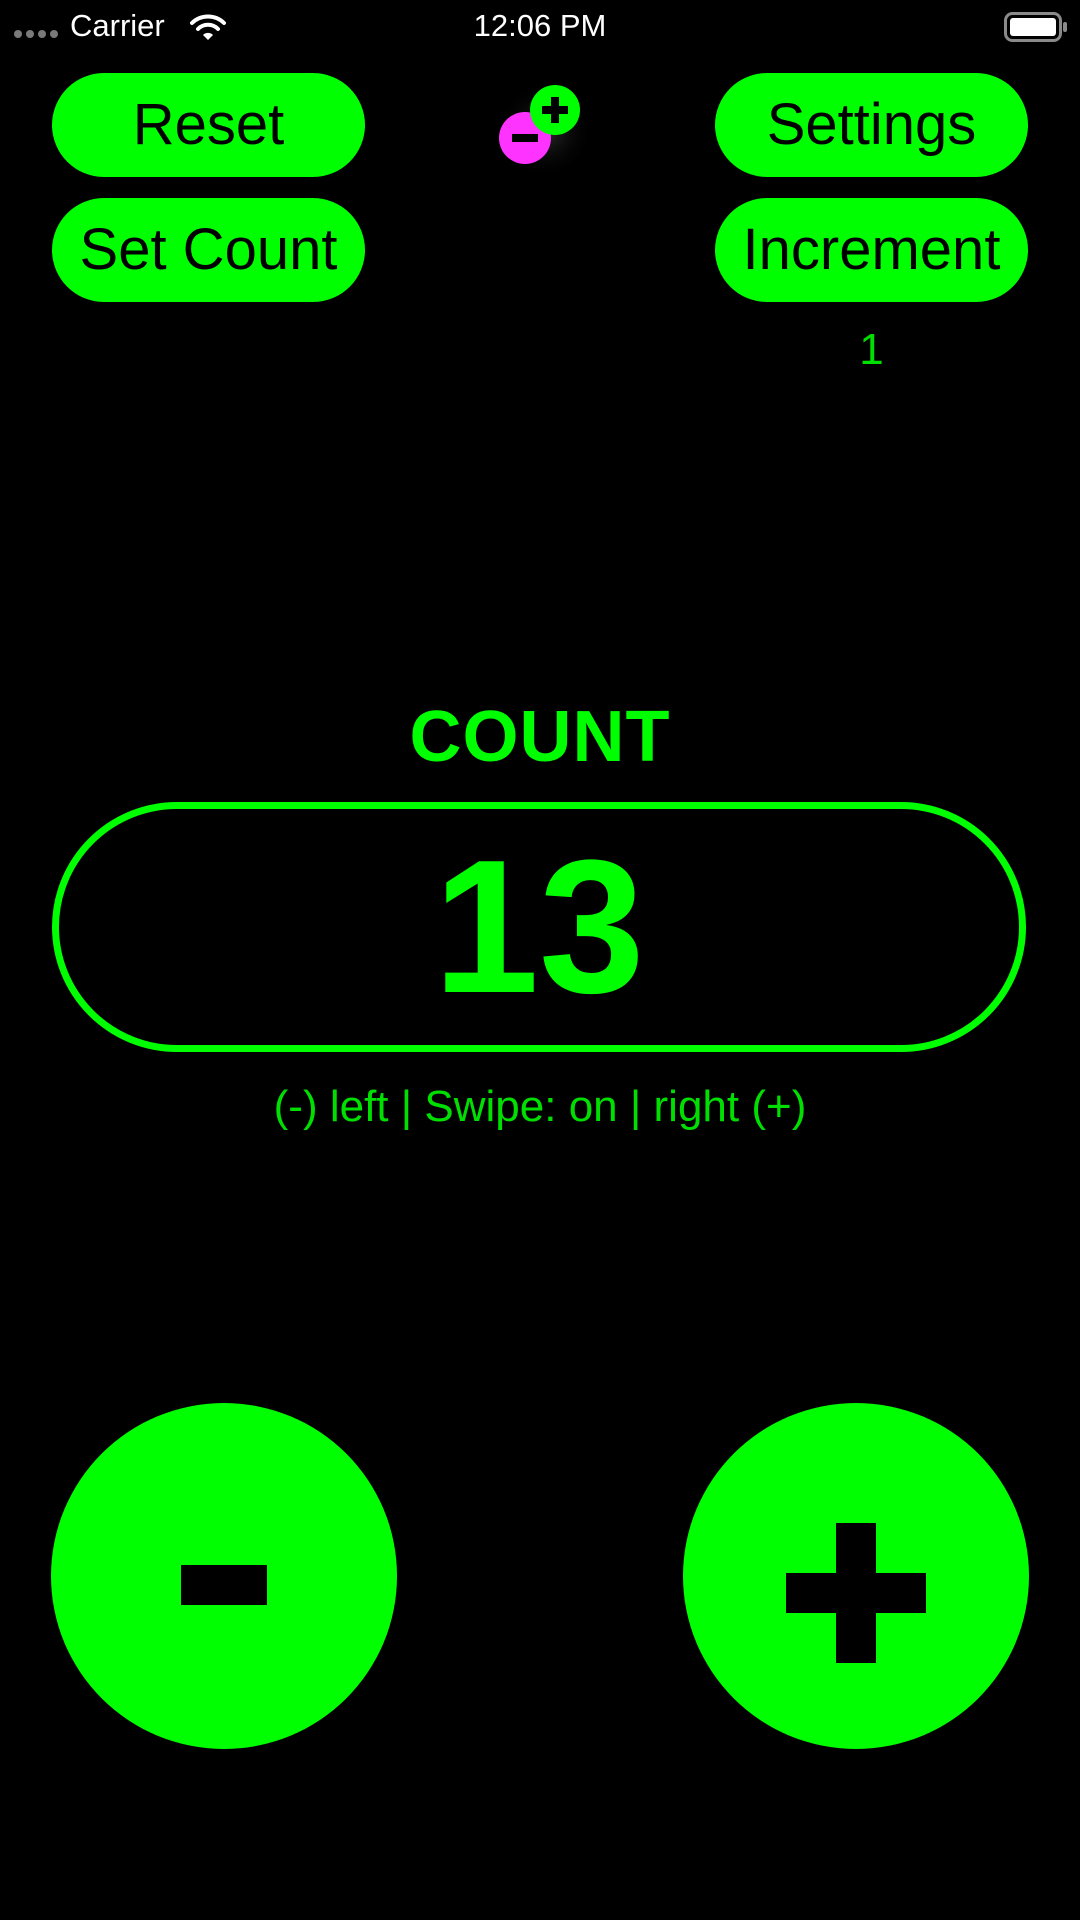  I want to click on count-display: 13, so click(539, 927).